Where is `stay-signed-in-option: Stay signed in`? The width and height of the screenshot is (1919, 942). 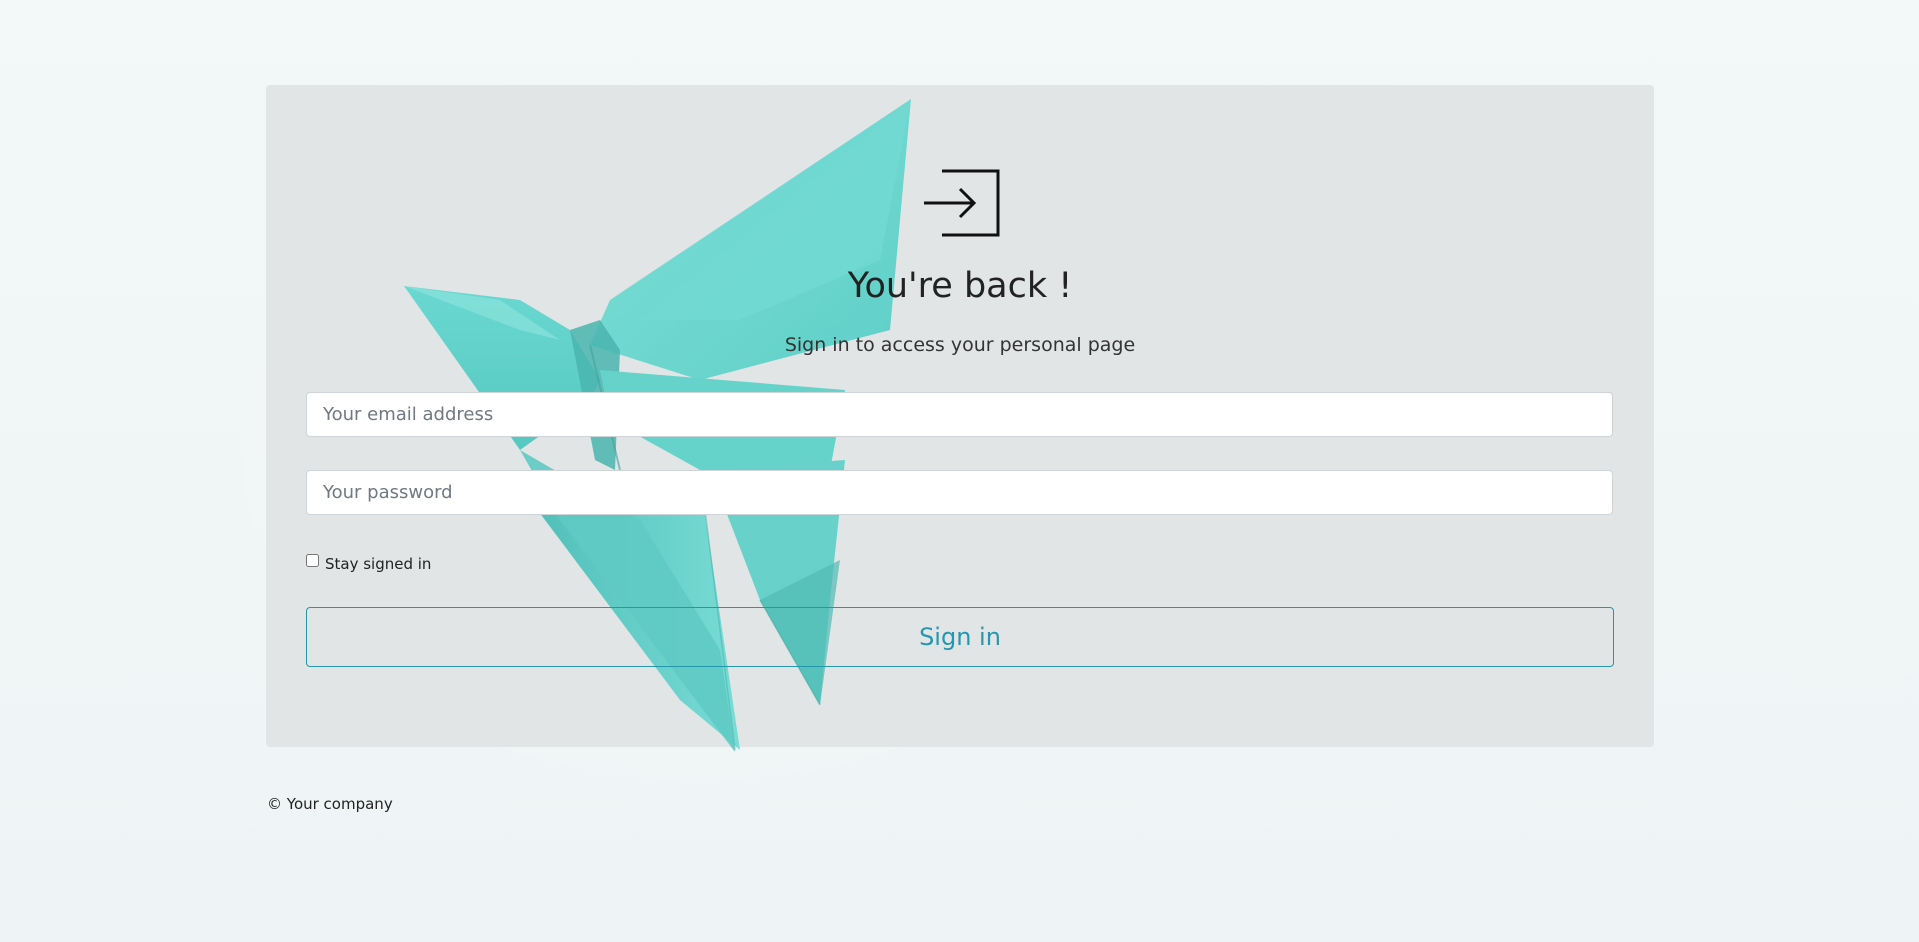 stay-signed-in-option: Stay signed in is located at coordinates (368, 562).